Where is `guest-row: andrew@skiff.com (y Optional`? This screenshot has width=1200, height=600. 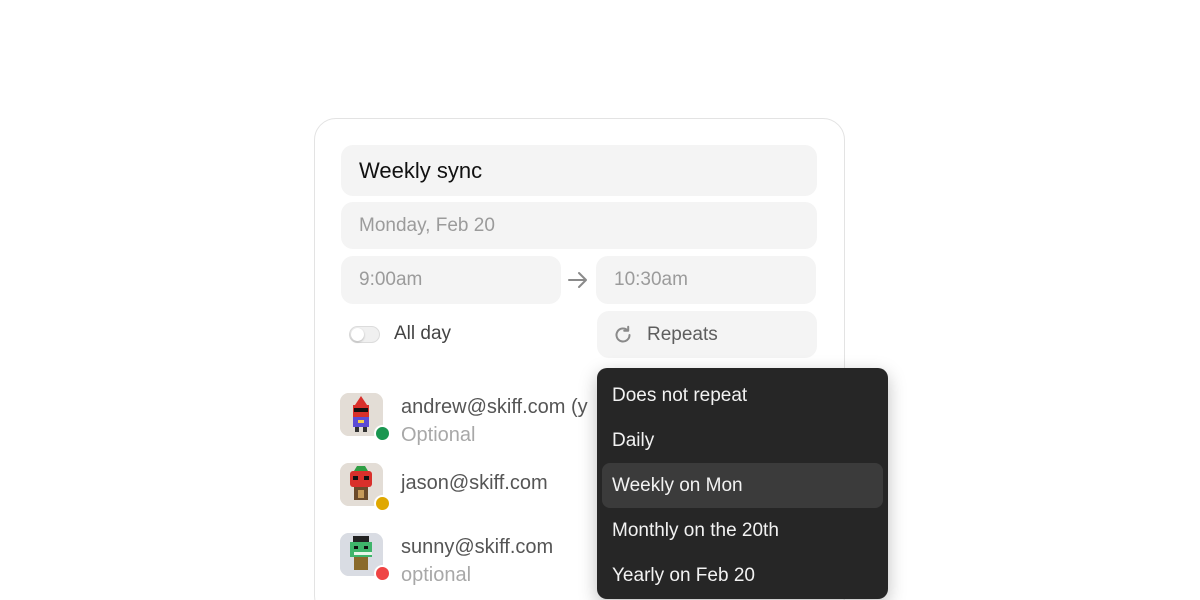
guest-row: andrew@skiff.com (y Optional is located at coordinates (464, 421).